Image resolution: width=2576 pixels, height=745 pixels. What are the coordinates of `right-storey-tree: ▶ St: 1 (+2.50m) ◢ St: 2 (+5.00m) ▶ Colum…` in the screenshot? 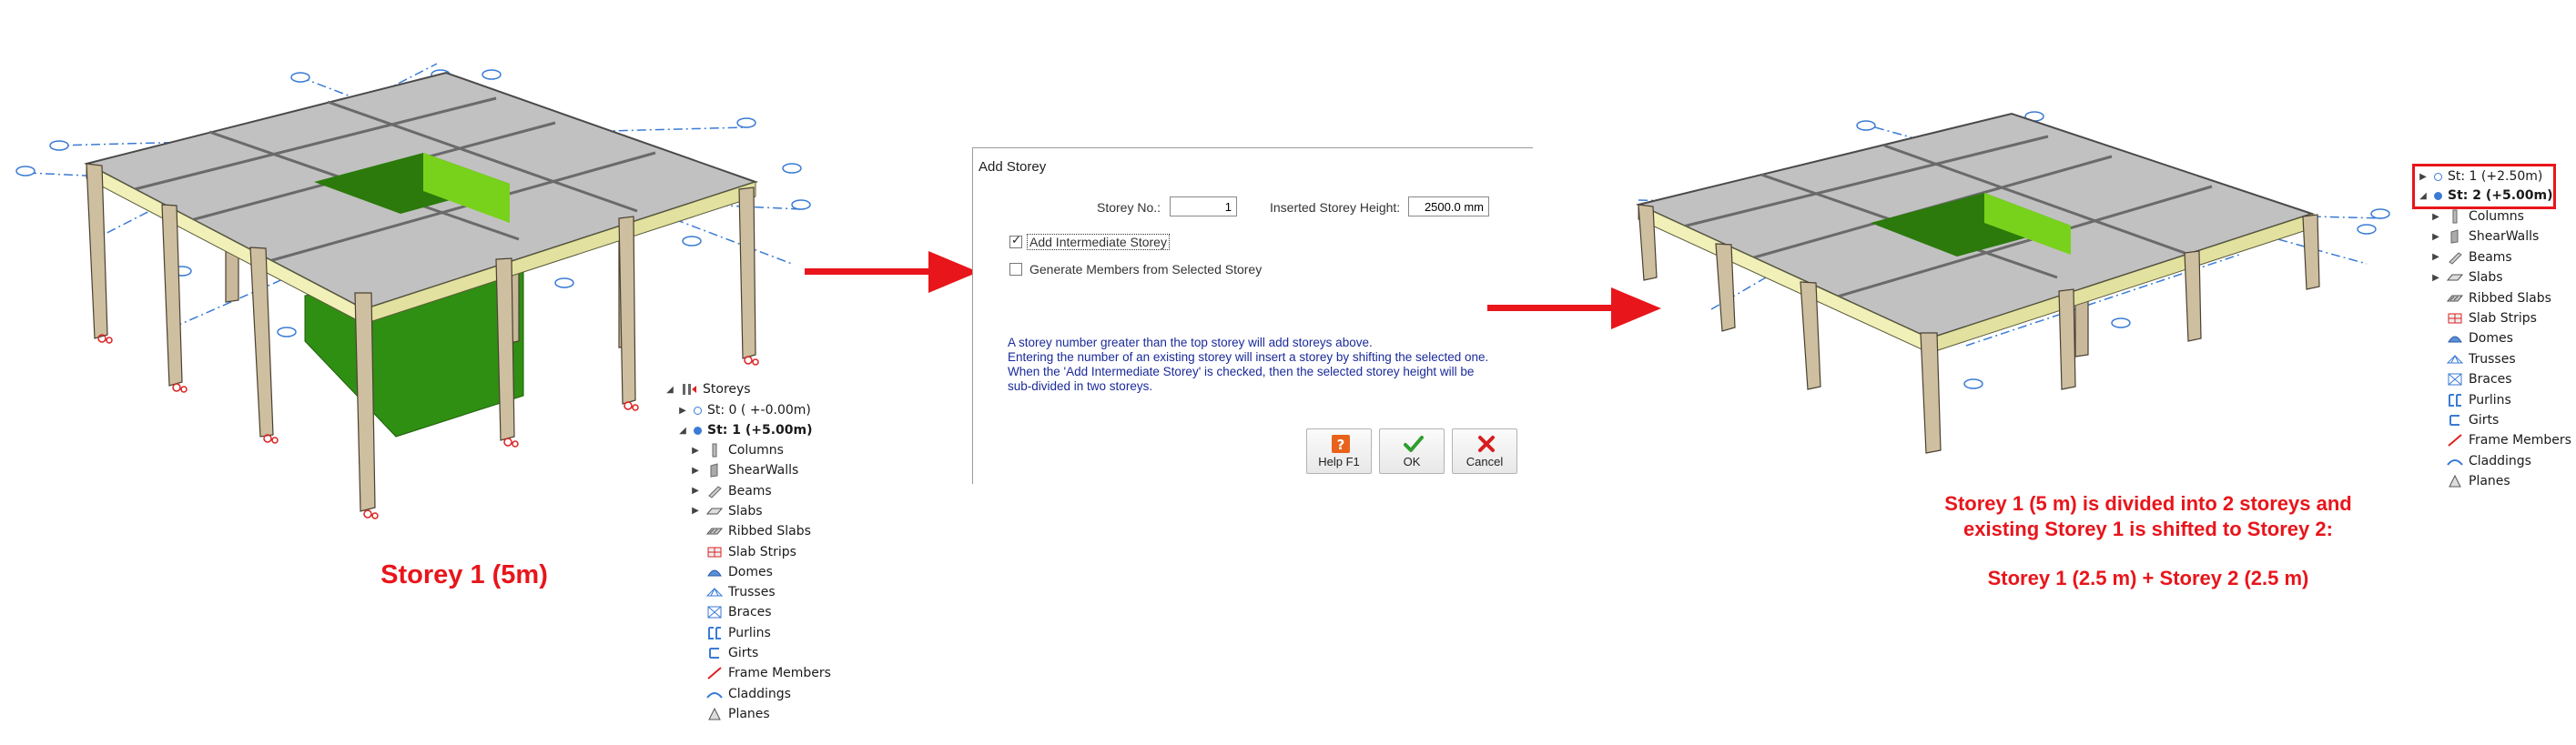 It's located at (2491, 327).